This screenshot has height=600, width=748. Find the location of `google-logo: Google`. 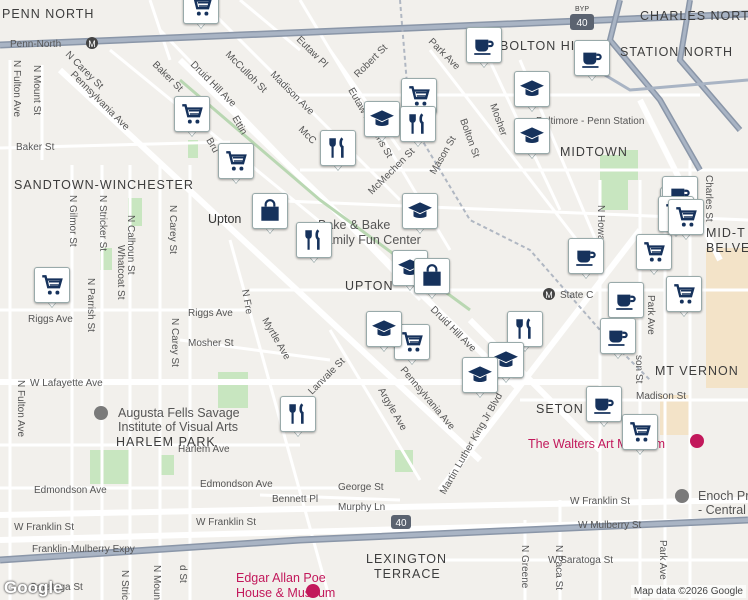

google-logo: Google is located at coordinates (33, 587).